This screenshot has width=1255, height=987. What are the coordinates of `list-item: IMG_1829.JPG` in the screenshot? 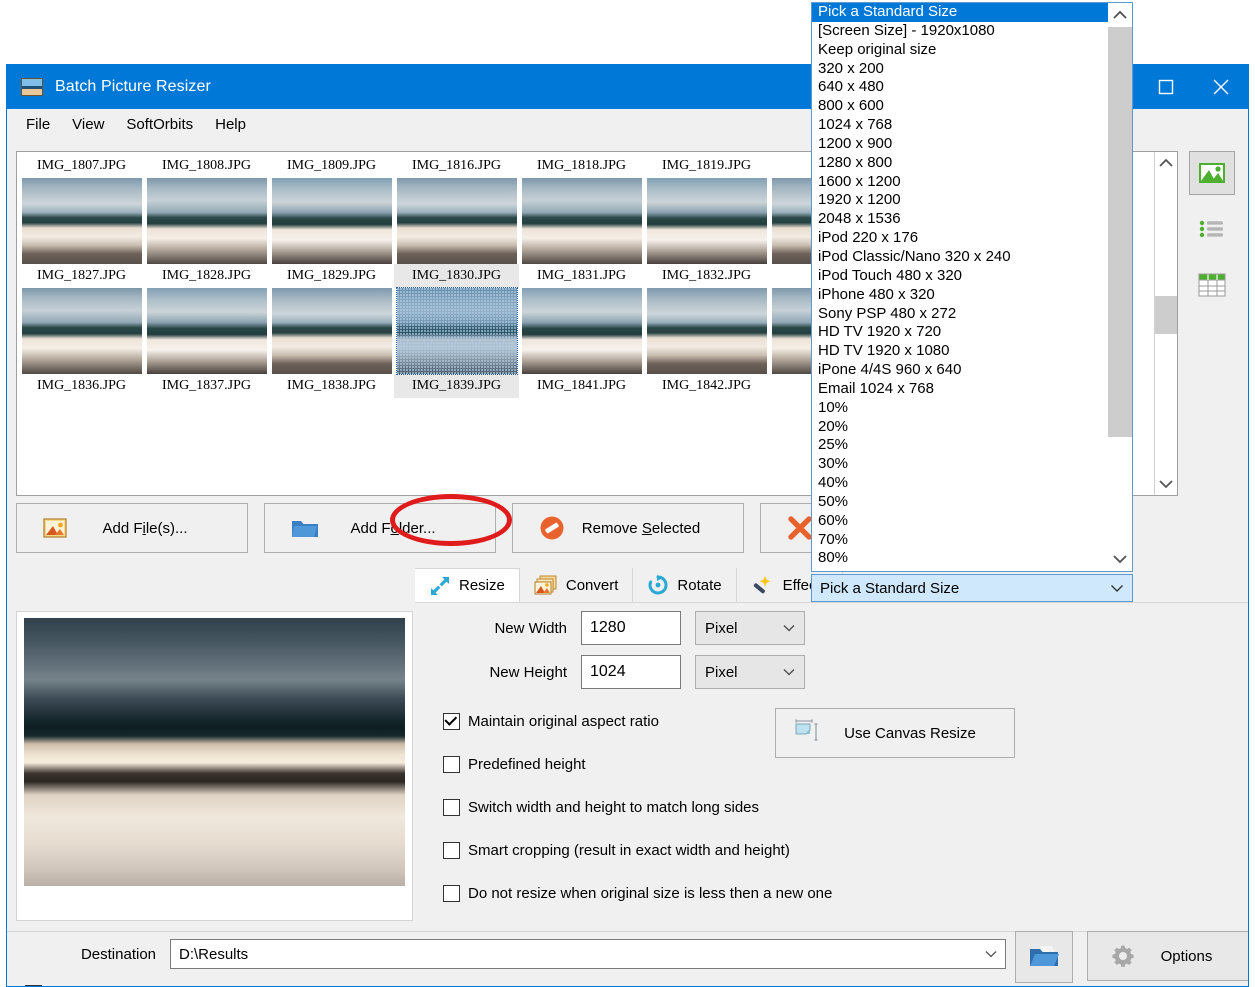 It's located at (331, 319).